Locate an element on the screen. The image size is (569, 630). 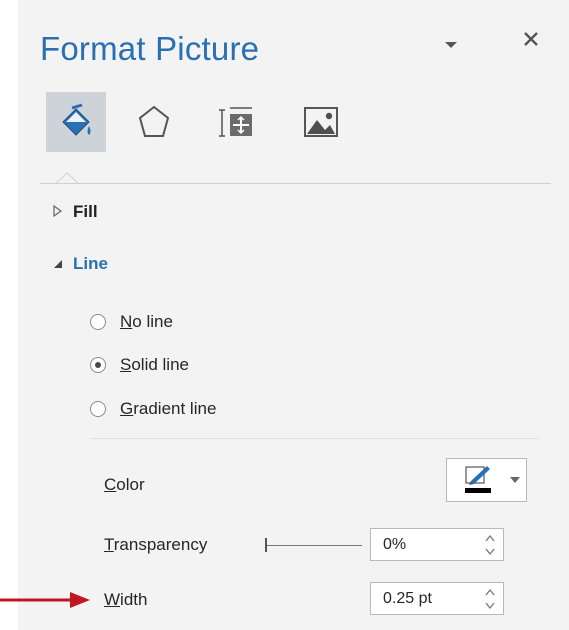
section-fill-header: Fill is located at coordinates (75, 212).